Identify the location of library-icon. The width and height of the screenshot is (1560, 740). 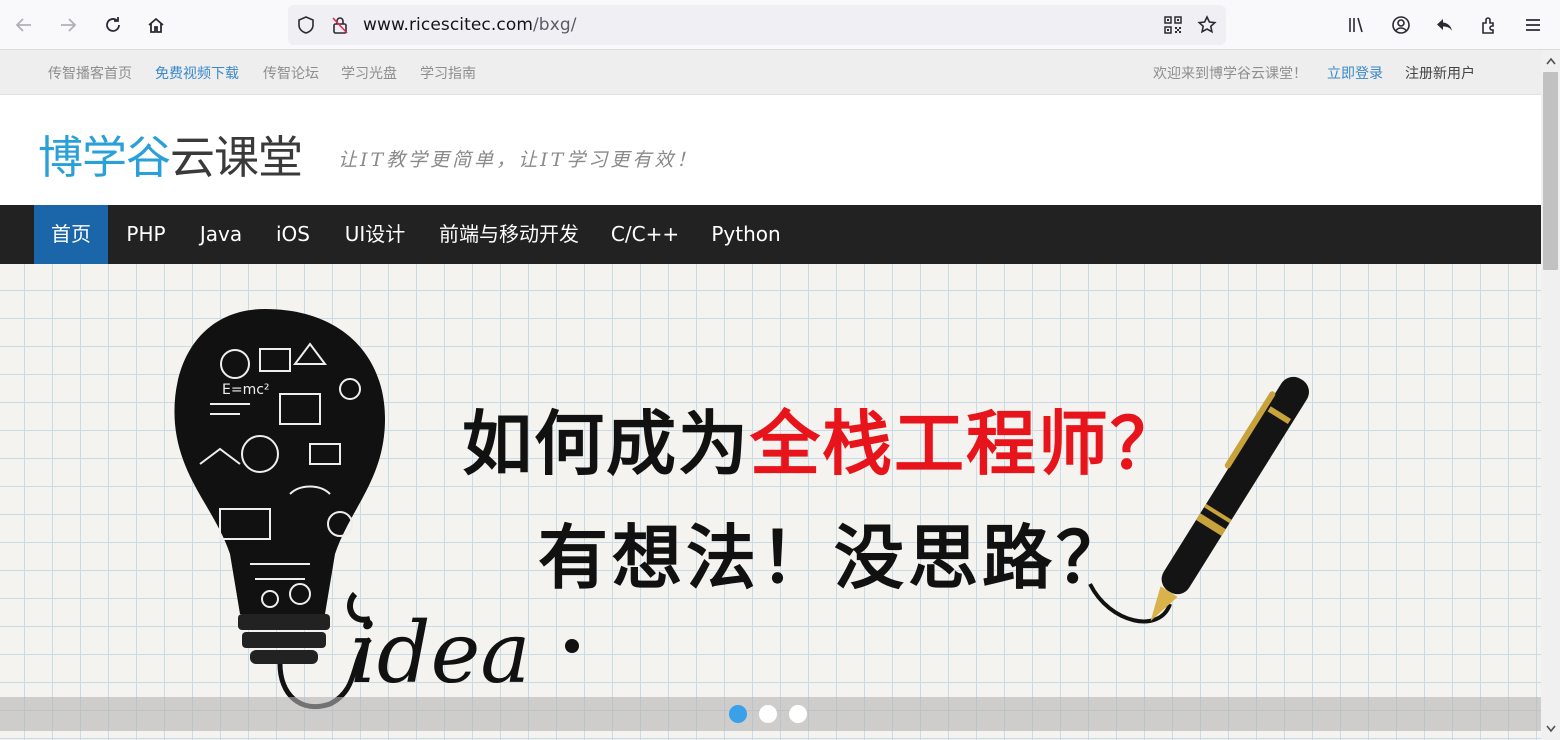
(1356, 25).